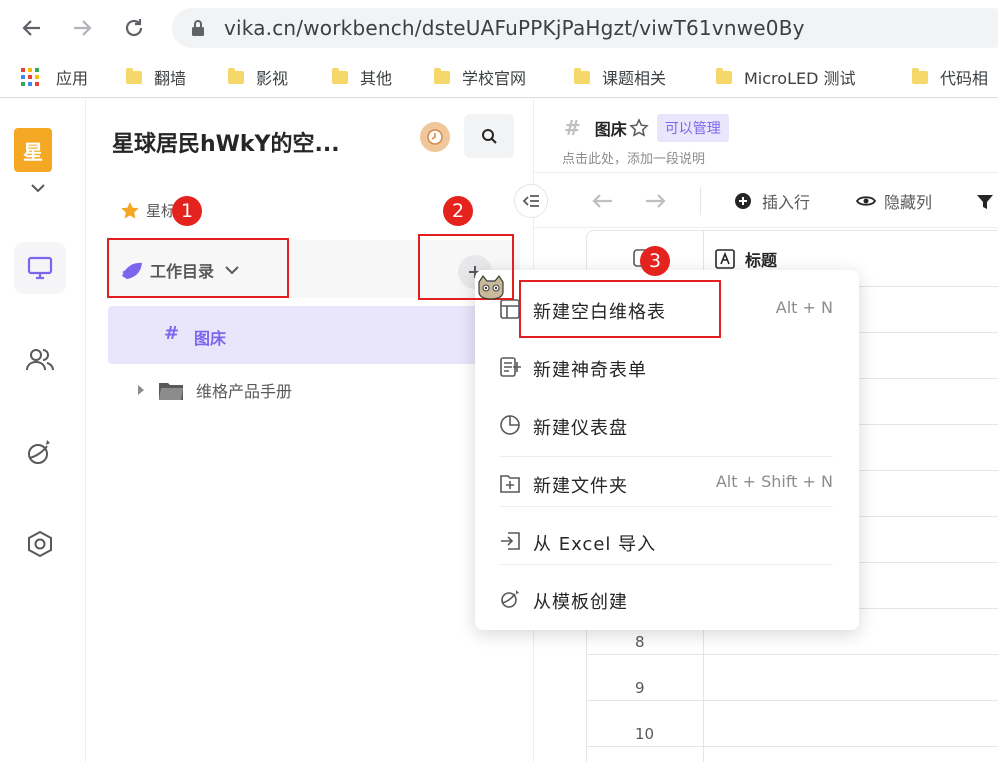 The image size is (998, 762). Describe the element at coordinates (210, 338) in the screenshot. I see `node-label: 图床` at that location.